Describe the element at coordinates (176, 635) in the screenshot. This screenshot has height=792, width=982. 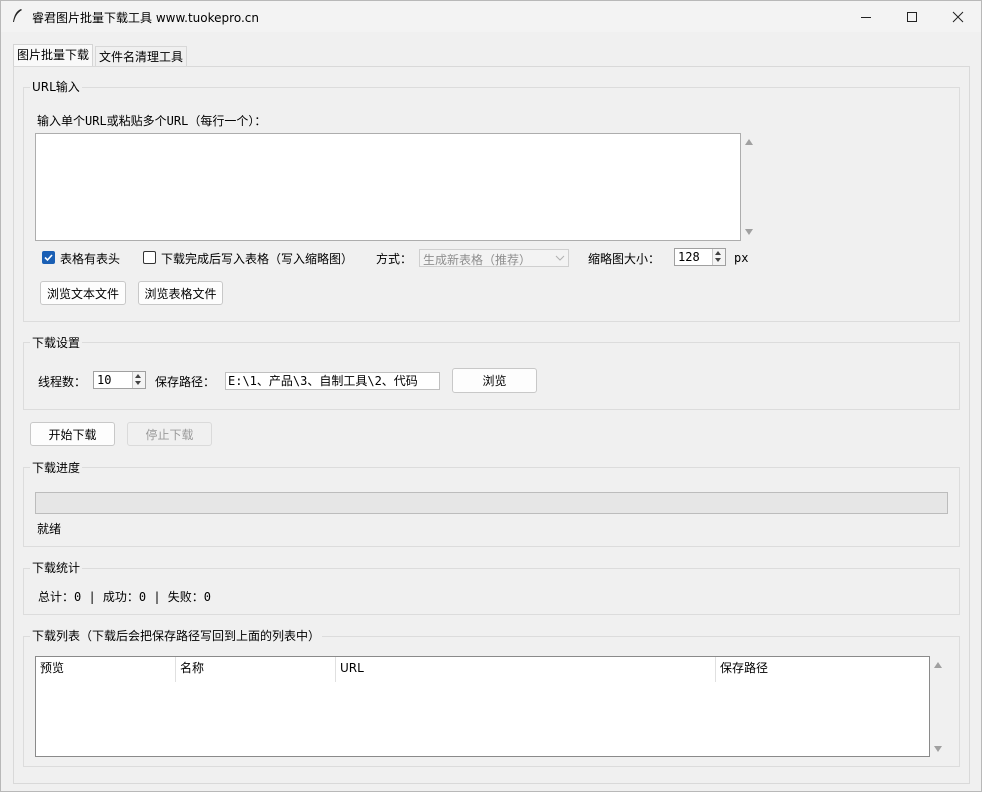
I see `download-list-legend: 下载列表（下载后会把保存路径写回到上面的列表中）` at that location.